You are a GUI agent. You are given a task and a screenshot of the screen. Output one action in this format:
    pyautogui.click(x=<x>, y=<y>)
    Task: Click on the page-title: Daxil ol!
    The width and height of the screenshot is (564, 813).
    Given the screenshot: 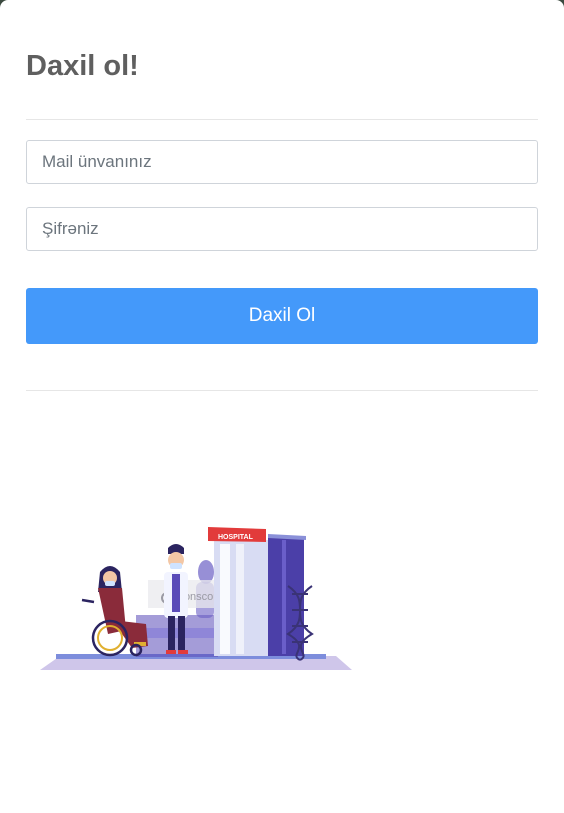 What is the action you would take?
    pyautogui.click(x=82, y=66)
    